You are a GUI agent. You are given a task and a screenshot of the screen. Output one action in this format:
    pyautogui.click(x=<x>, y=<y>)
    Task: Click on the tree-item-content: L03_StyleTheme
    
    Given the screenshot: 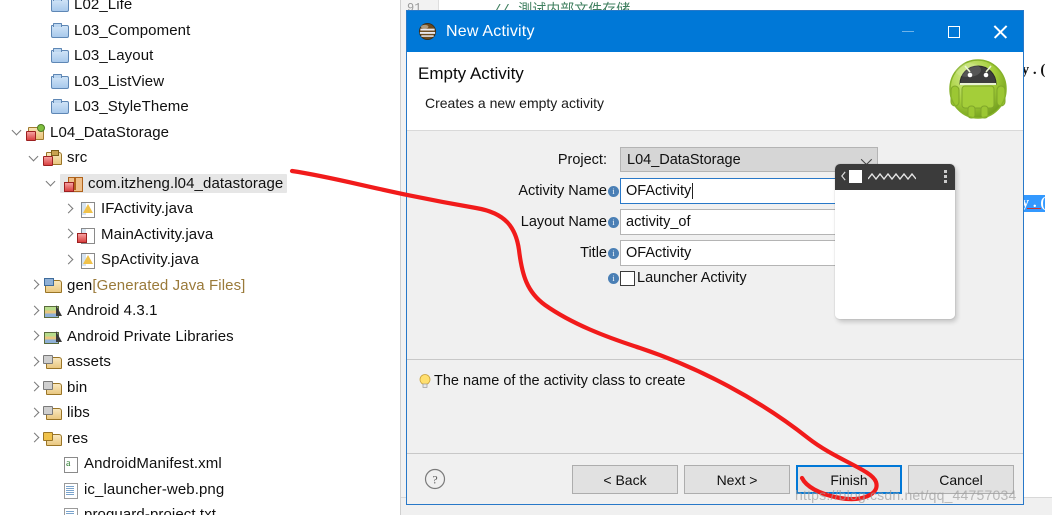 What is the action you would take?
    pyautogui.click(x=119, y=106)
    